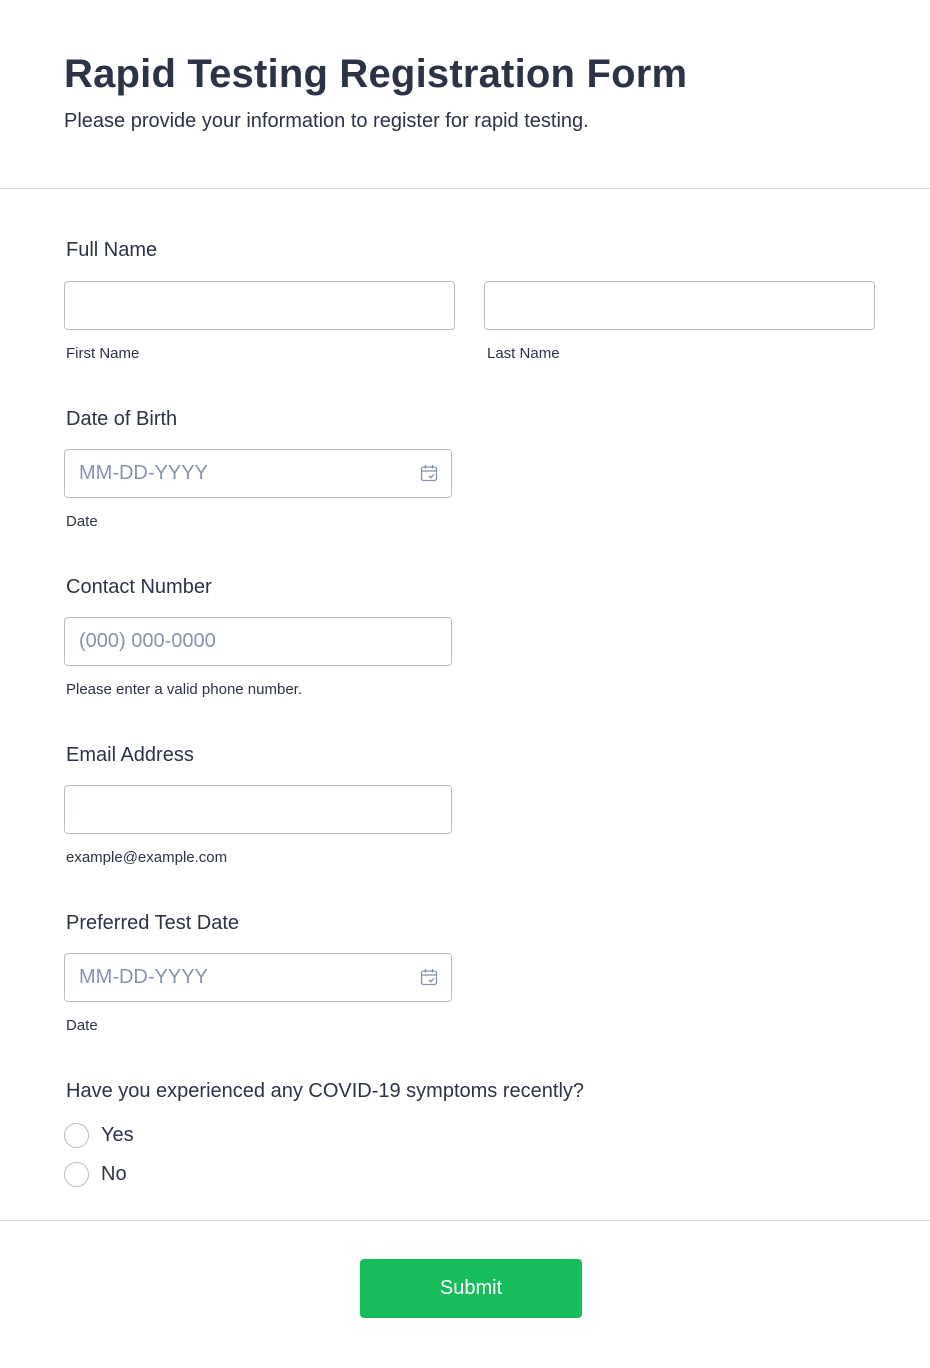 Image resolution: width=930 pixels, height=1368 pixels. I want to click on last-name-input, so click(679, 305).